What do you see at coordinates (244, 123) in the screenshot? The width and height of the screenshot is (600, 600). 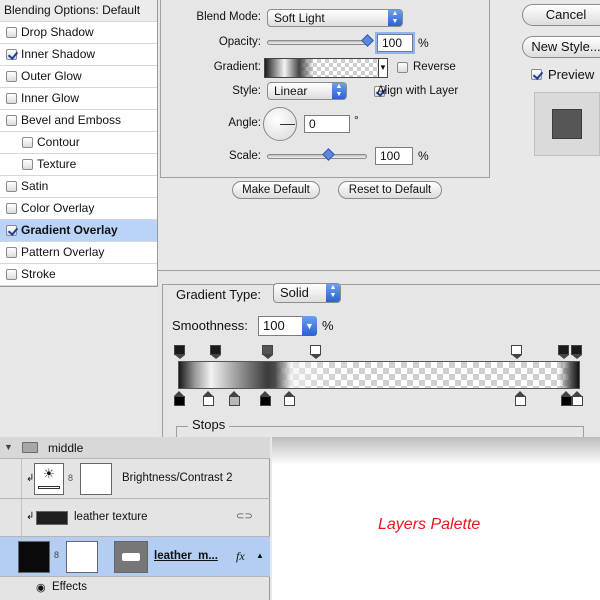 I see `angle-label: Angle:` at bounding box center [244, 123].